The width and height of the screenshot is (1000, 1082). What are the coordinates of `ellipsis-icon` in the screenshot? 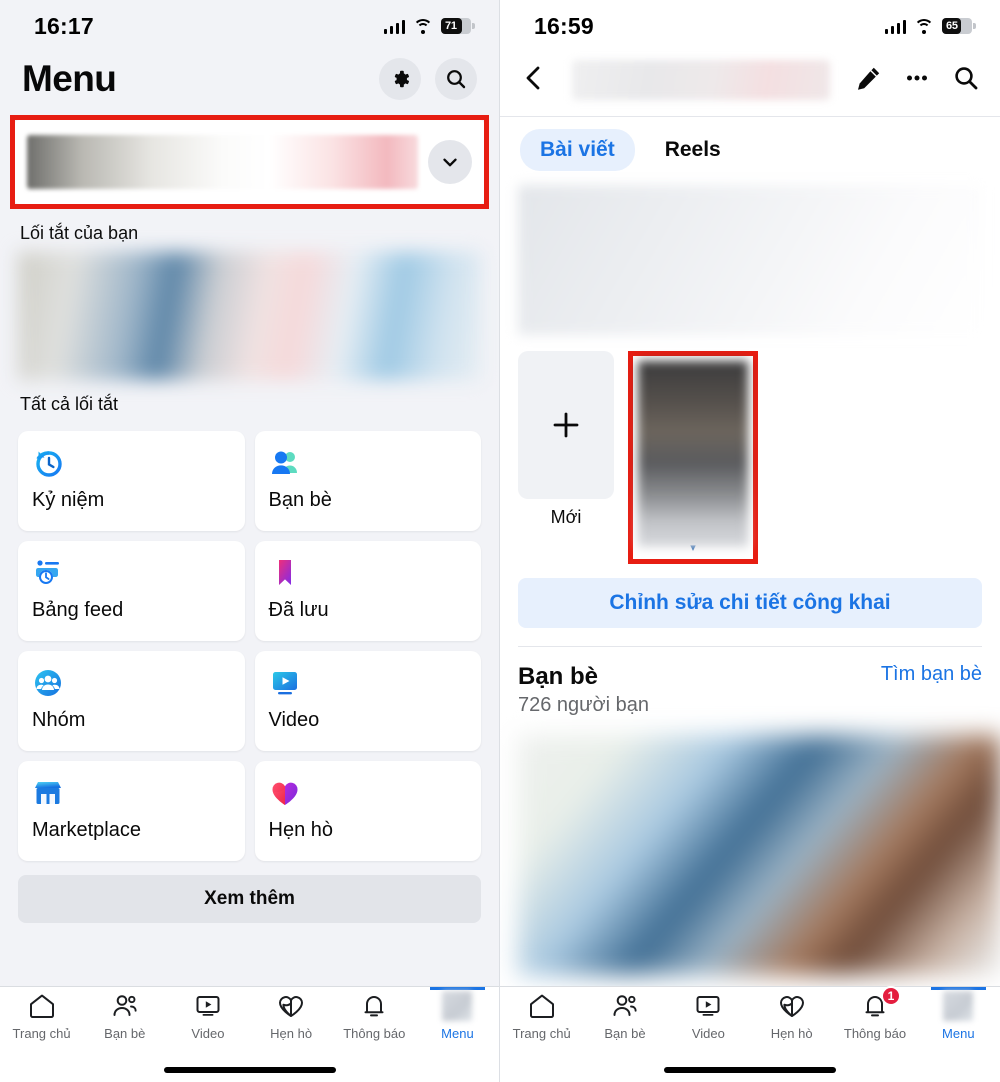 It's located at (917, 77).